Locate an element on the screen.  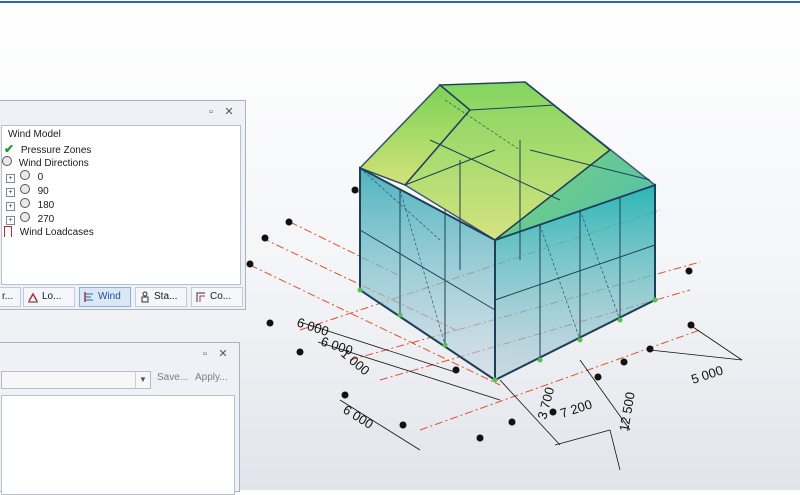
tree-label: 270 is located at coordinates (46, 219).